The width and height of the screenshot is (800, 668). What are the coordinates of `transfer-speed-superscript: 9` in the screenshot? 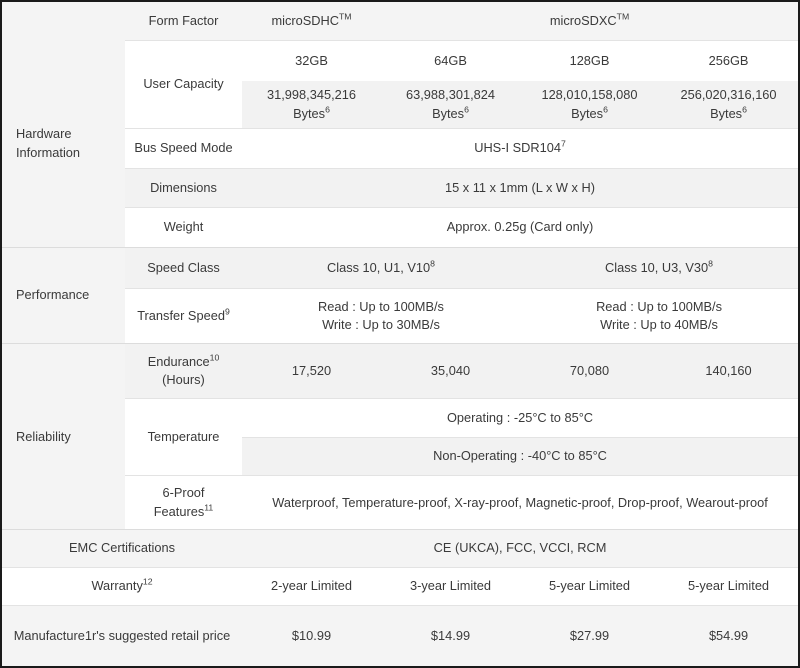 It's located at (227, 311).